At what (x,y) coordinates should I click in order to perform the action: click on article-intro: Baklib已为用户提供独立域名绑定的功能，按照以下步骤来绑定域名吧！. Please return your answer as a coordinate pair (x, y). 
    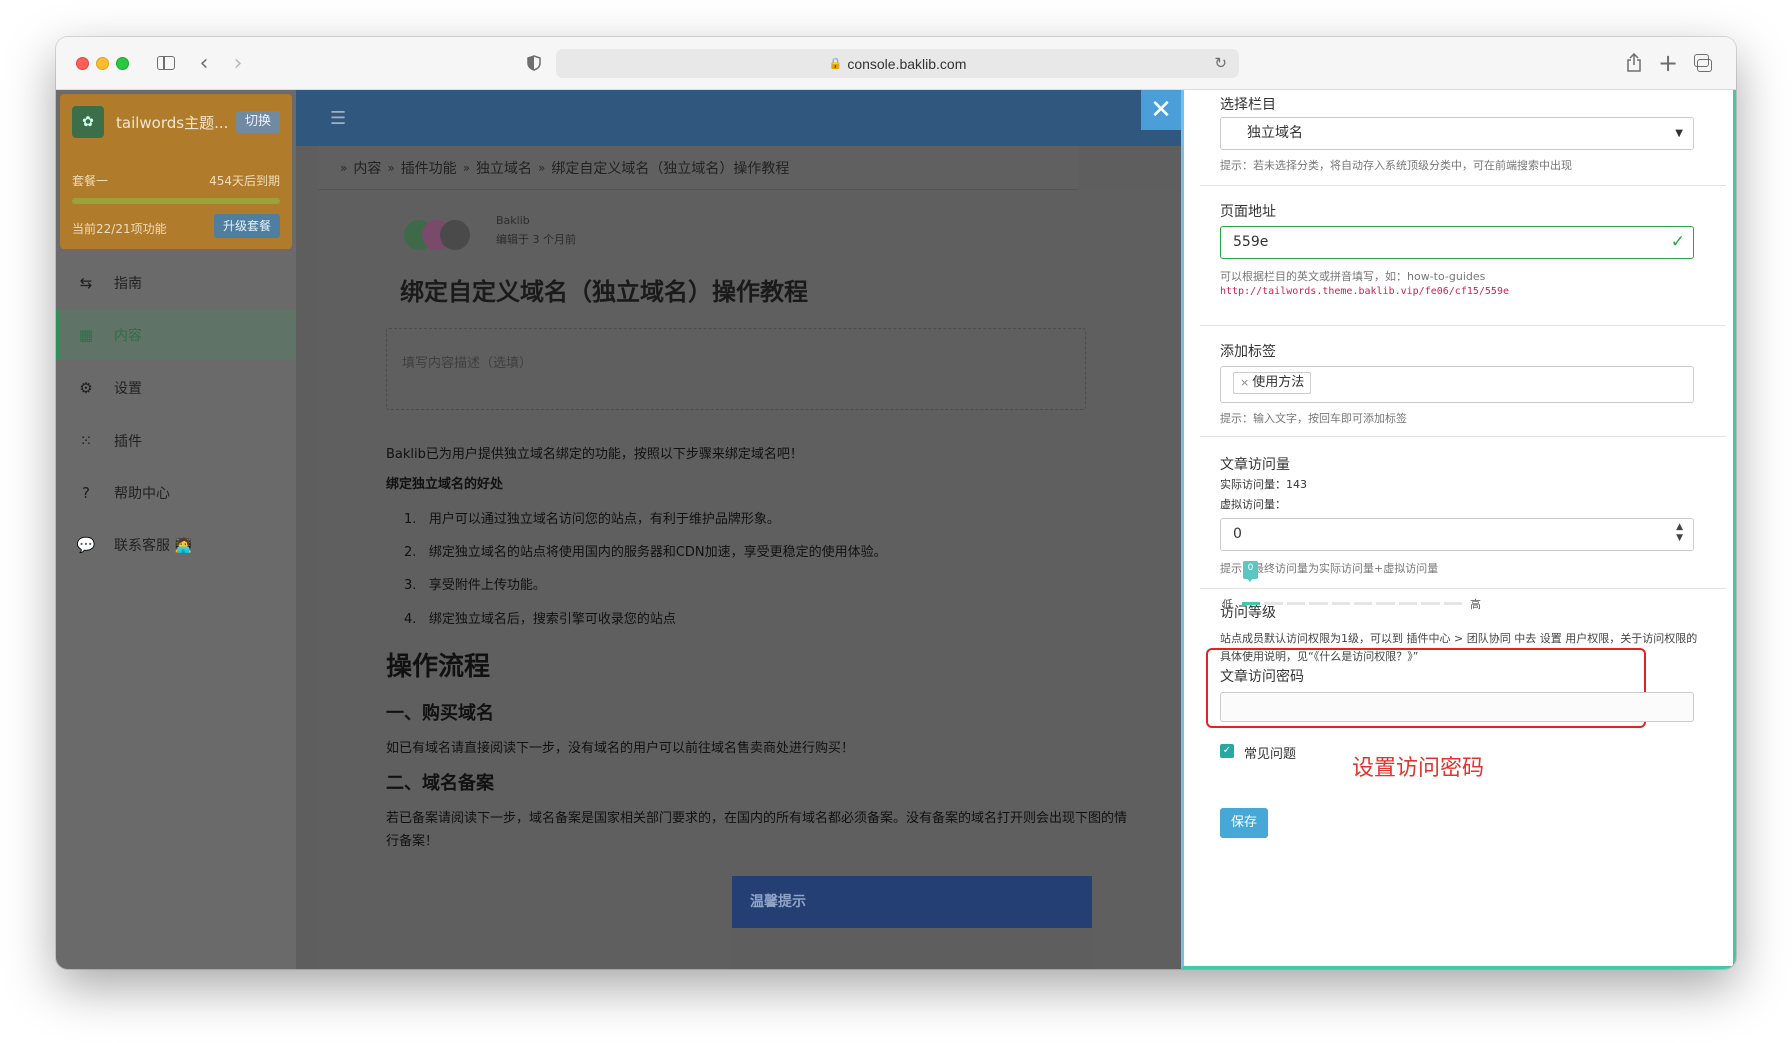
    Looking at the image, I should click on (594, 454).